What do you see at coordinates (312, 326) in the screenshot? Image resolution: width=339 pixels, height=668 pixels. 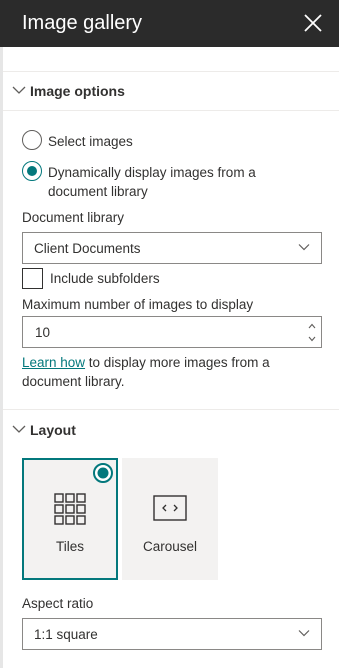 I see `increment-arrow-icon` at bounding box center [312, 326].